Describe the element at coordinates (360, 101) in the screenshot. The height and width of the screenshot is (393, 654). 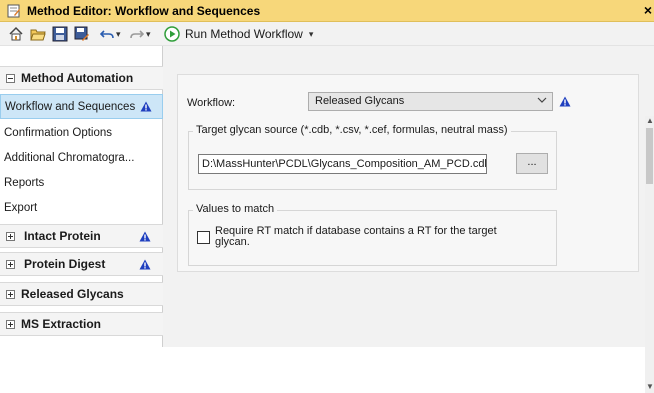
I see `workflow-select-value: Released Glycans` at that location.